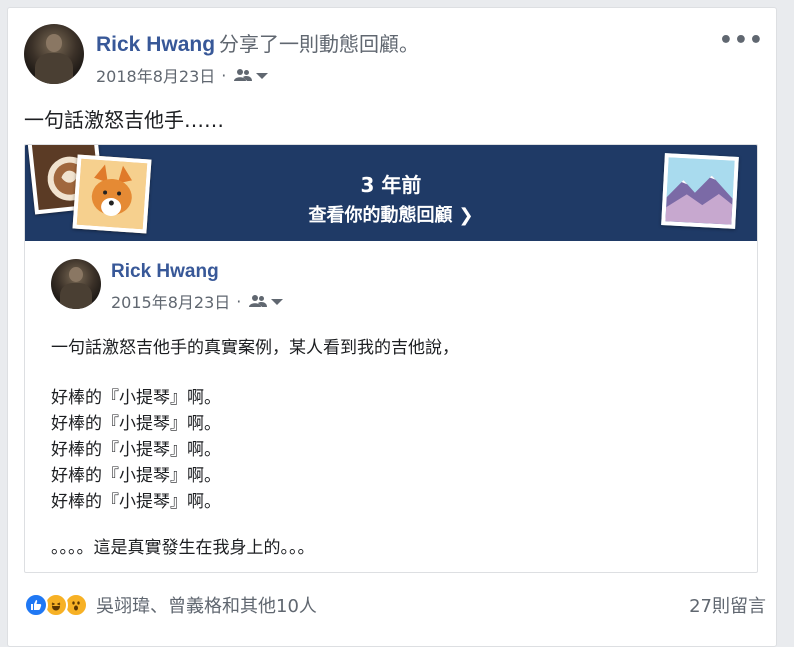 This screenshot has width=794, height=647. I want to click on original-line: 。。。。這是真實發生在我身上的。。。, so click(183, 548).